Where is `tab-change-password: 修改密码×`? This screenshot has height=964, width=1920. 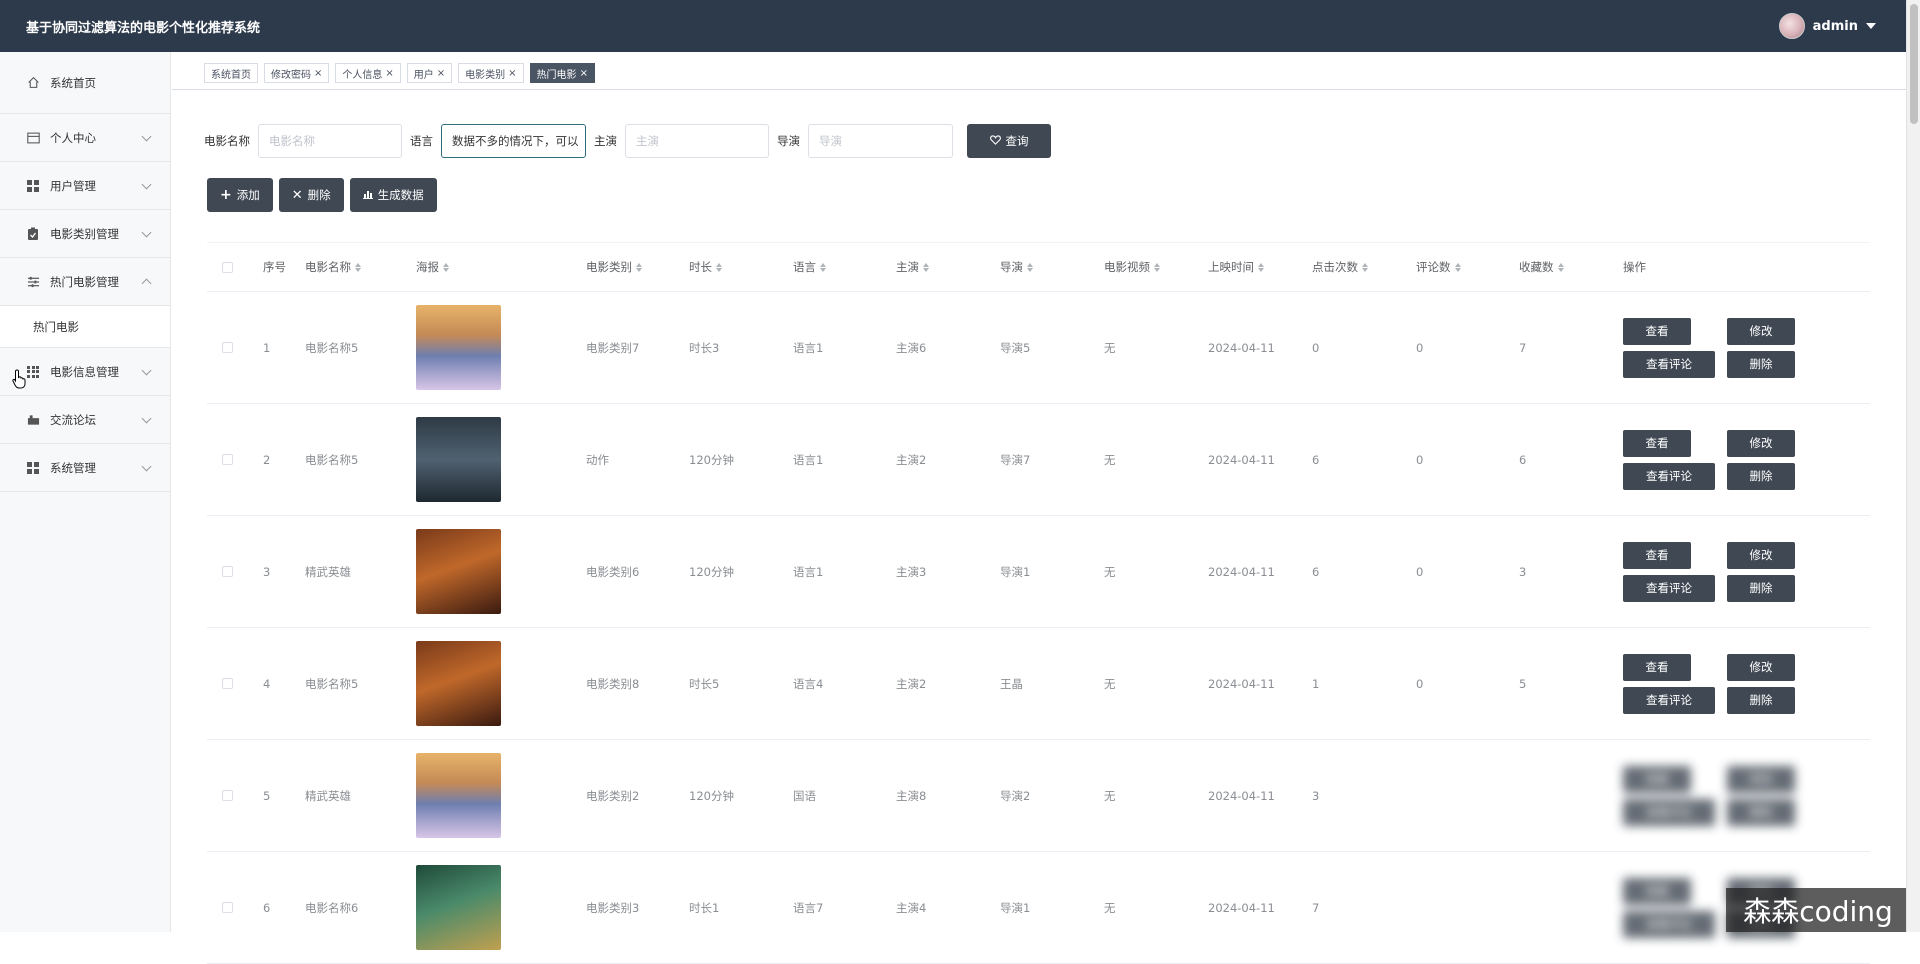
tab-change-password: 修改密码× is located at coordinates (296, 73).